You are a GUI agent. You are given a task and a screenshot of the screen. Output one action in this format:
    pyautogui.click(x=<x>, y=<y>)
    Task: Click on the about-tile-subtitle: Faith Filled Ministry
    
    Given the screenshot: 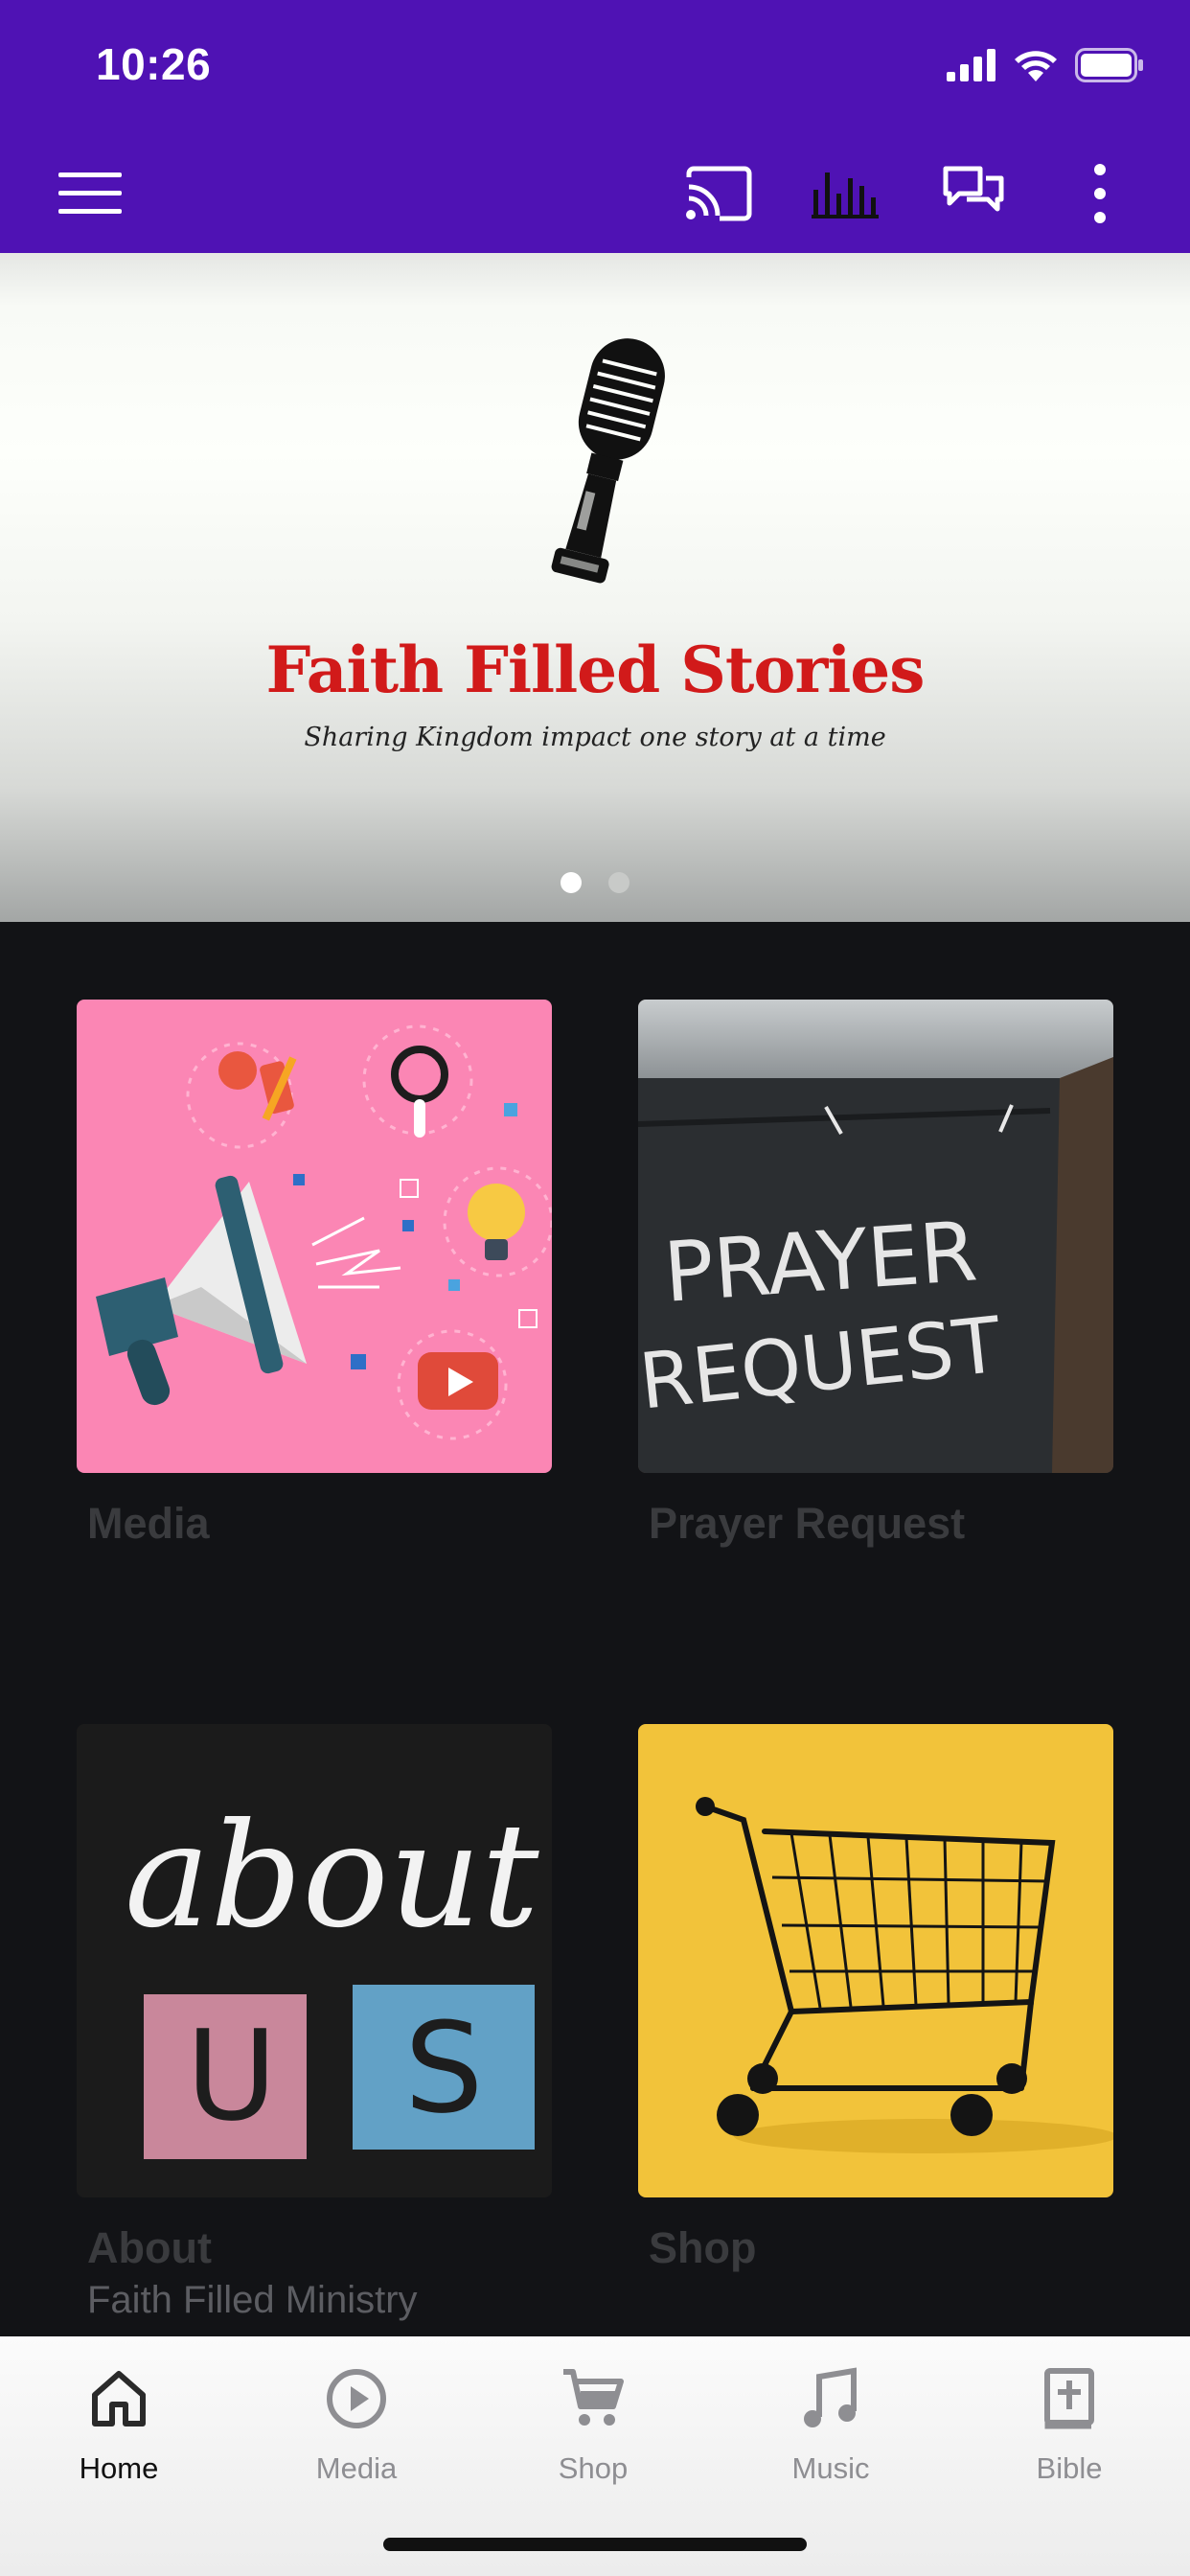 What is the action you would take?
    pyautogui.click(x=253, y=2300)
    